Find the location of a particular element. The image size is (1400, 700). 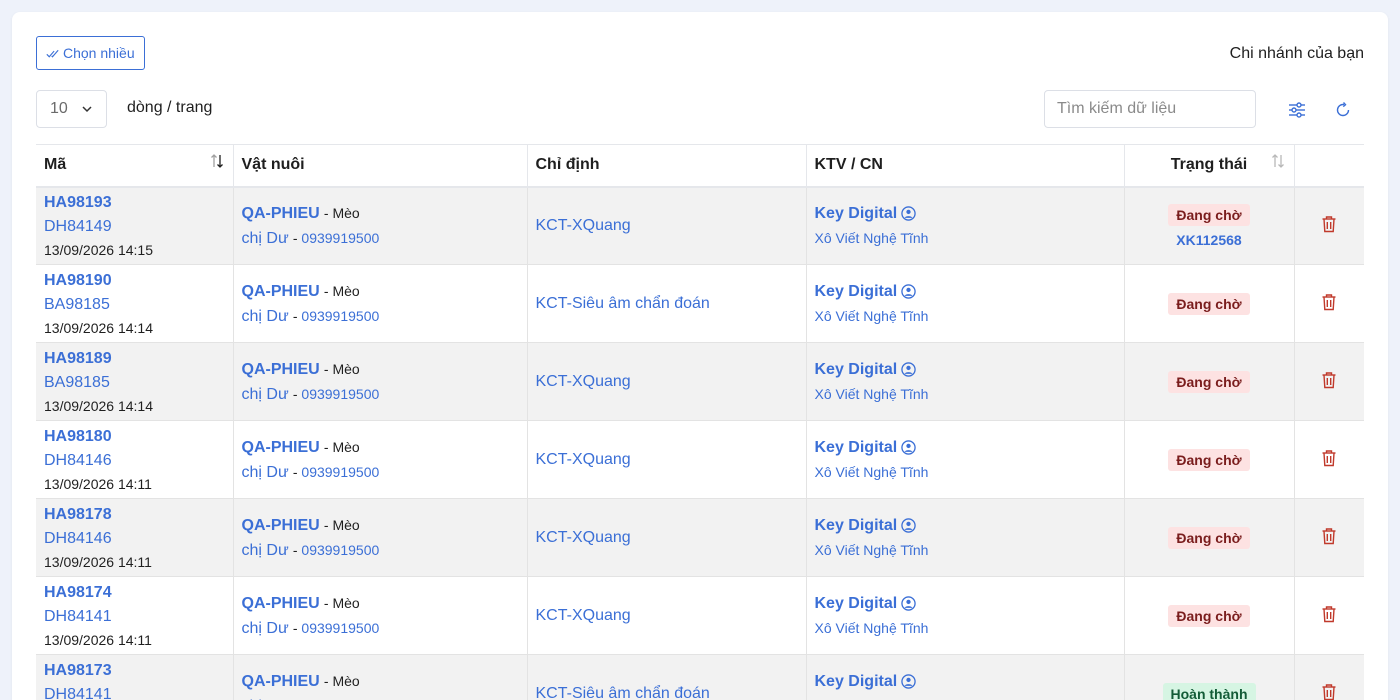

refresh-button is located at coordinates (1343, 110).